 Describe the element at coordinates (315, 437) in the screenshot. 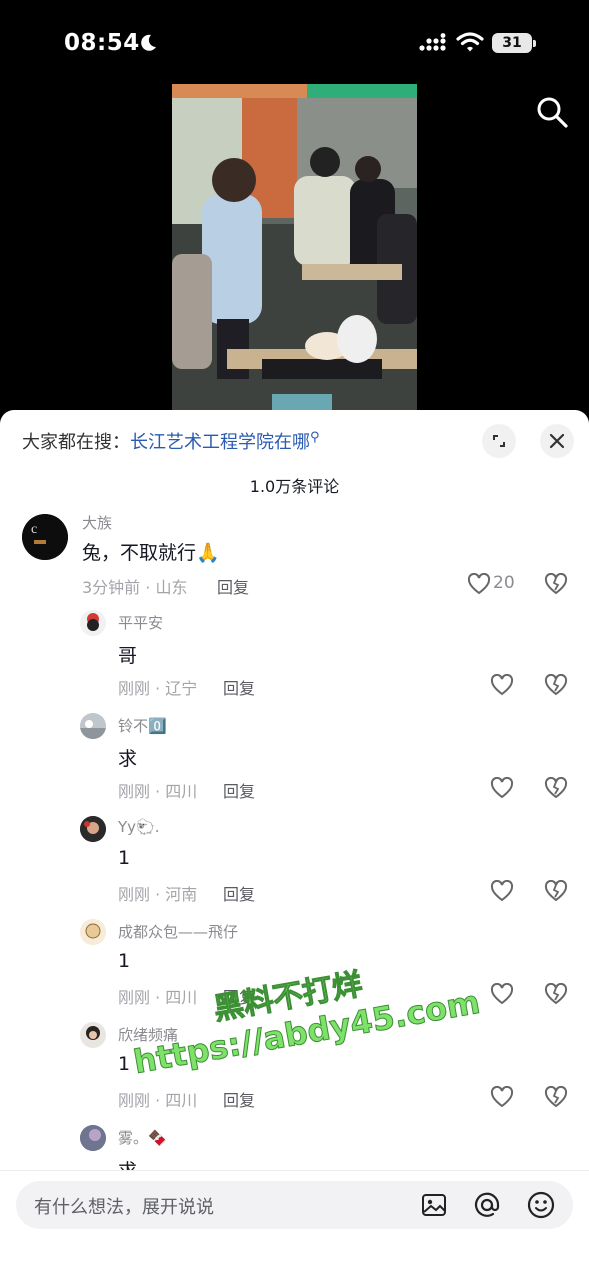

I see `search-small-icon: ⚲` at that location.